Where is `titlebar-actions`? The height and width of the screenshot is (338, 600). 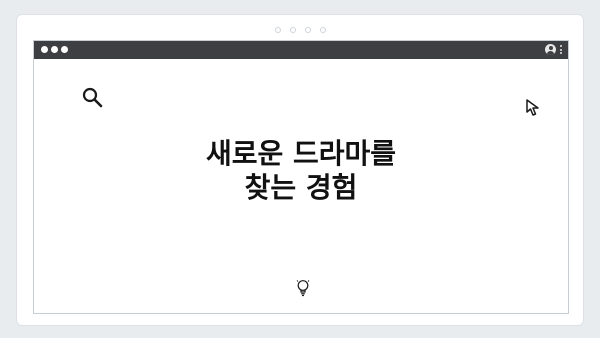
titlebar-actions is located at coordinates (553, 49).